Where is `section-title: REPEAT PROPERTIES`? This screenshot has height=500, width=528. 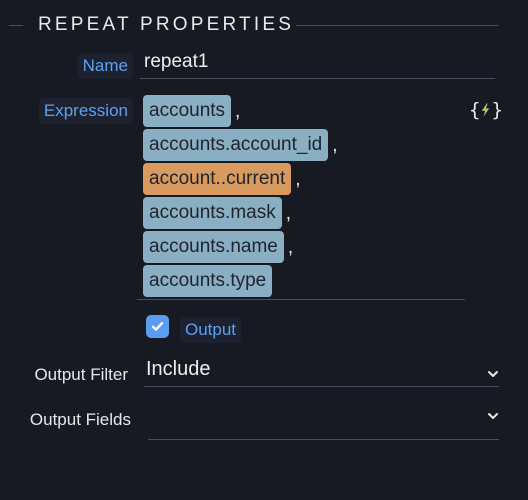 section-title: REPEAT PROPERTIES is located at coordinates (166, 24).